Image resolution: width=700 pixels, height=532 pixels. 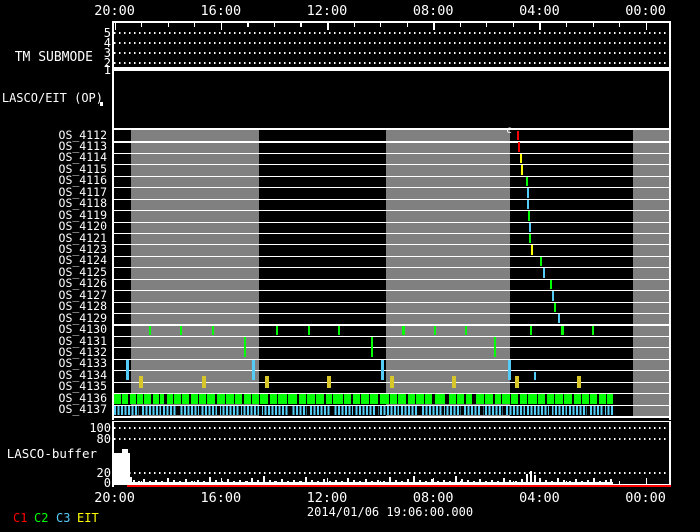 I want to click on top-axis-label: 16:00, so click(x=221, y=11).